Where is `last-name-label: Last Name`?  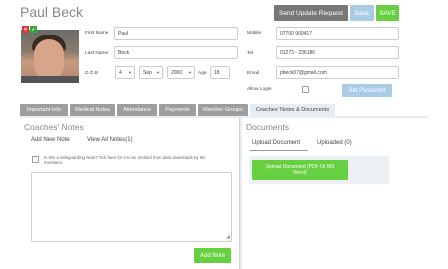
last-name-label: Last Name is located at coordinates (97, 53).